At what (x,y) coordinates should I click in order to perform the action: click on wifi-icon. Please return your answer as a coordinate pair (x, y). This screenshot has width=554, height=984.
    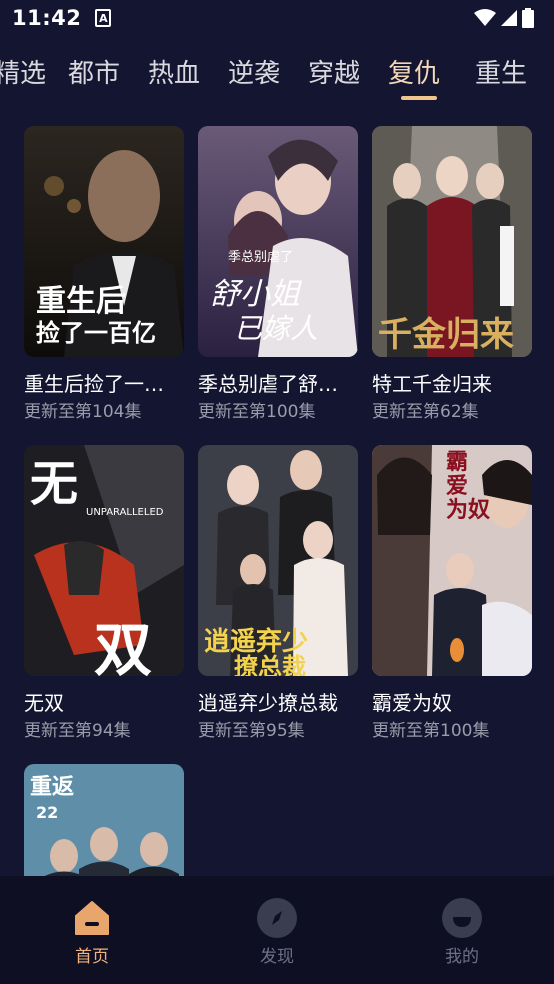
    Looking at the image, I should click on (485, 17).